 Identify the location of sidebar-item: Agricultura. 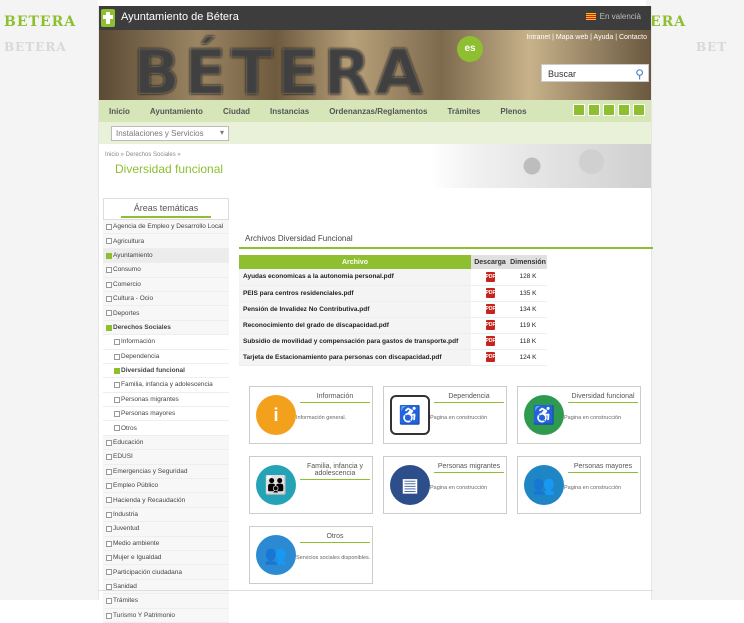
(166, 241).